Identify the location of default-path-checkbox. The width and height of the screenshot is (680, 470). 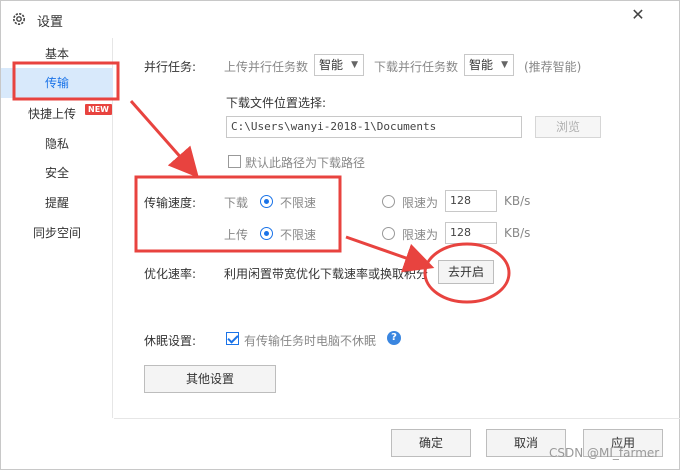
(234, 161).